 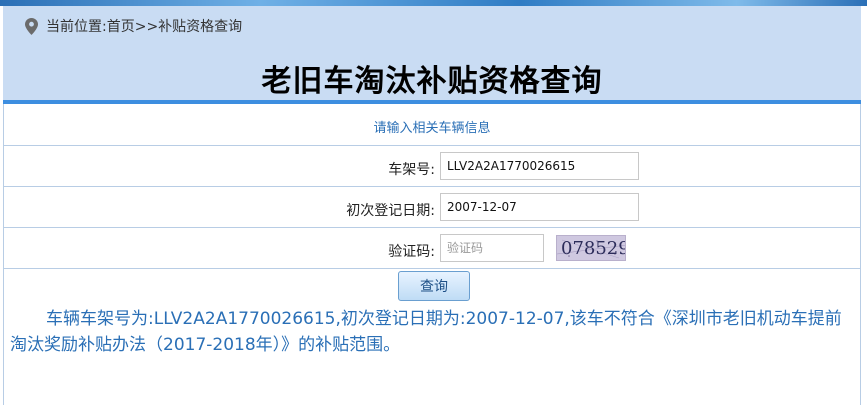 I want to click on vin-label: 车架号:, so click(x=411, y=170).